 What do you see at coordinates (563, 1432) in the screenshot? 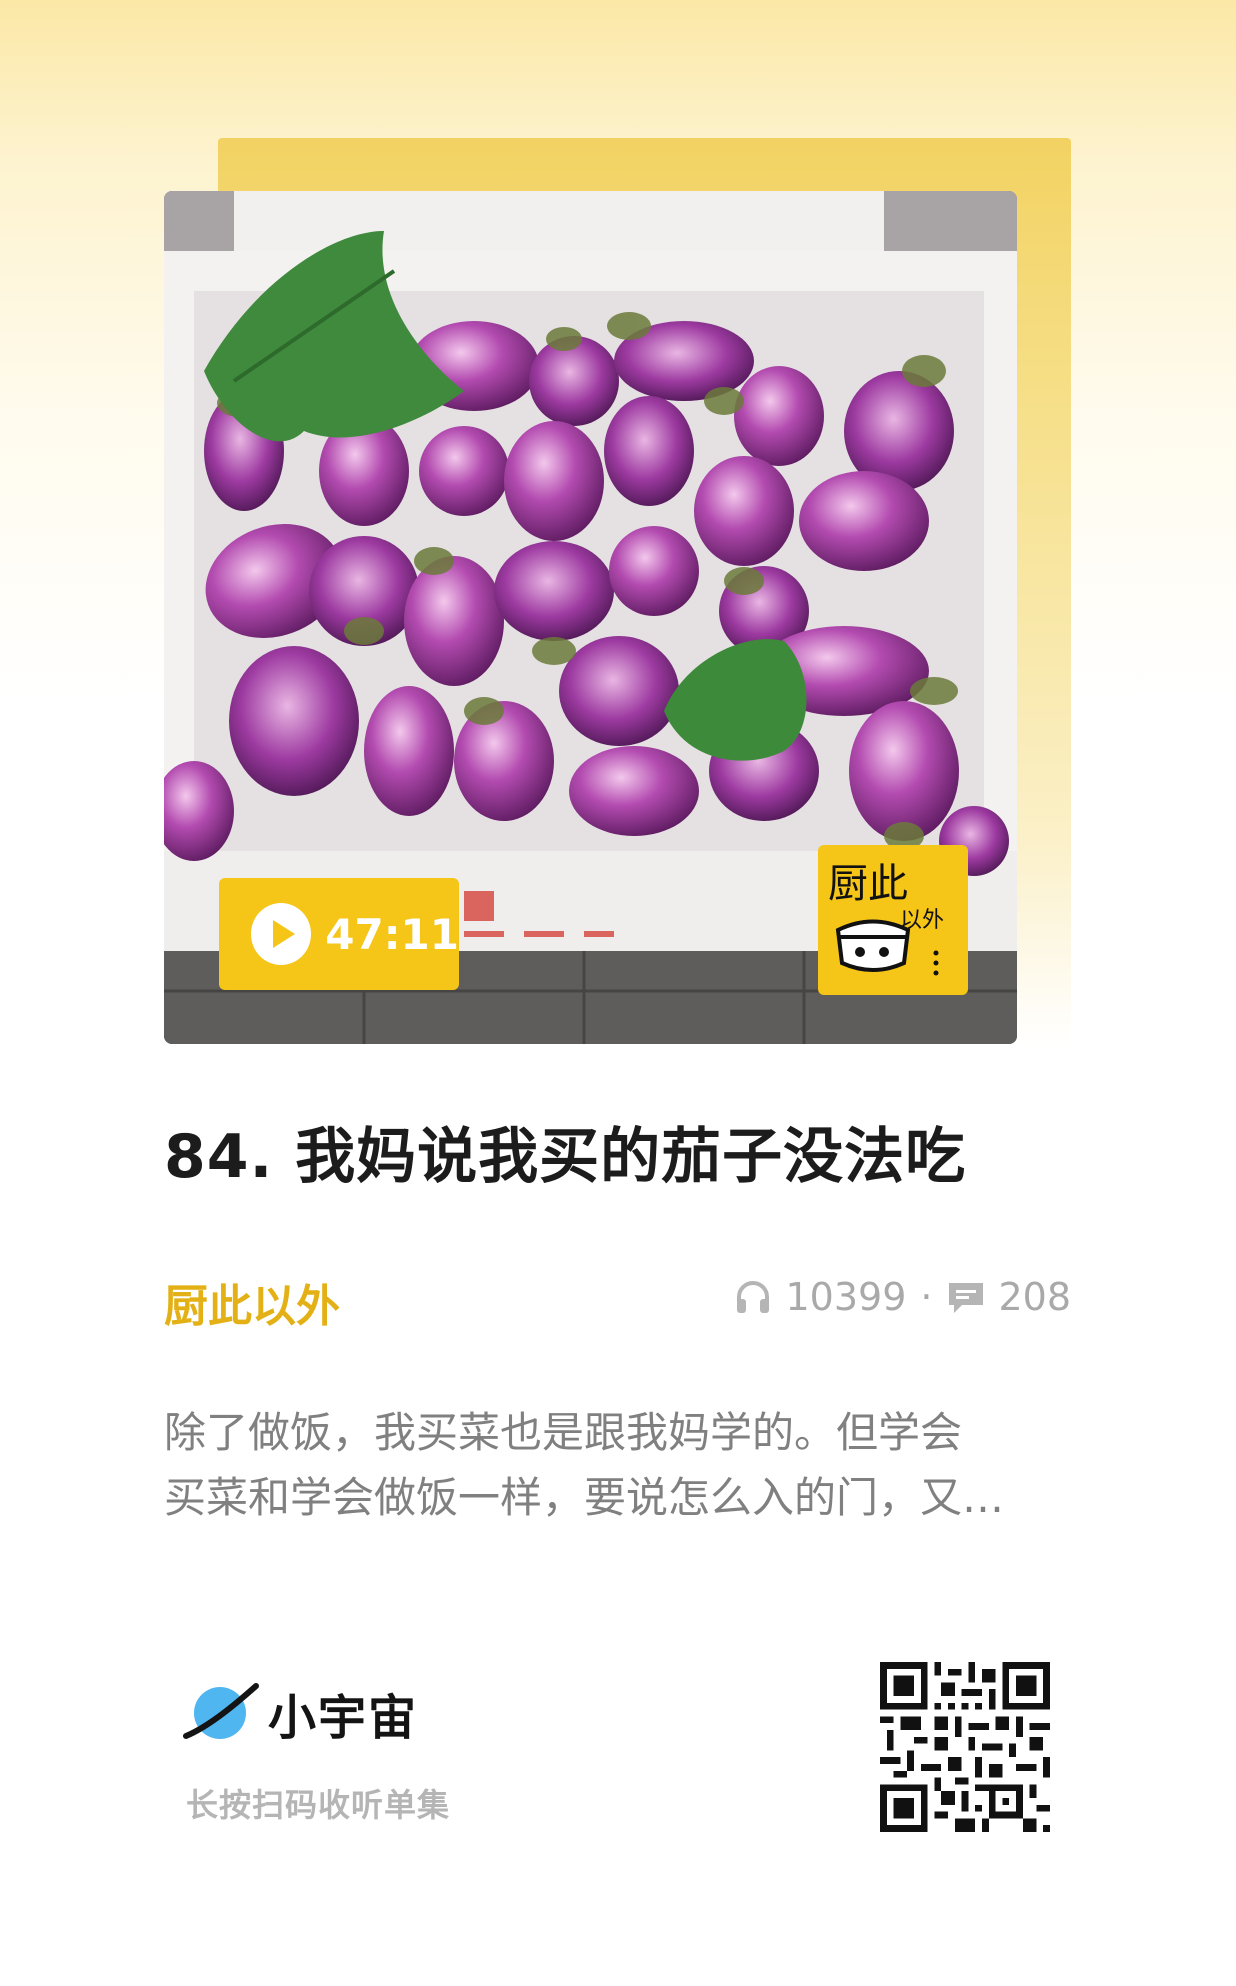
I see `description-line-1: 除了做饭，我买菜也是跟我妈学的。但学会` at bounding box center [563, 1432].